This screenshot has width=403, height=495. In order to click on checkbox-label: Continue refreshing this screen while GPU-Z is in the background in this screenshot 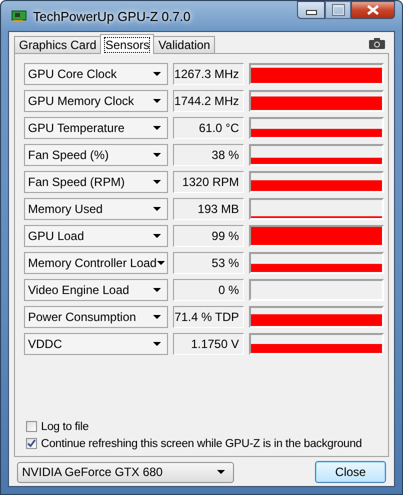, I will do `click(201, 444)`.